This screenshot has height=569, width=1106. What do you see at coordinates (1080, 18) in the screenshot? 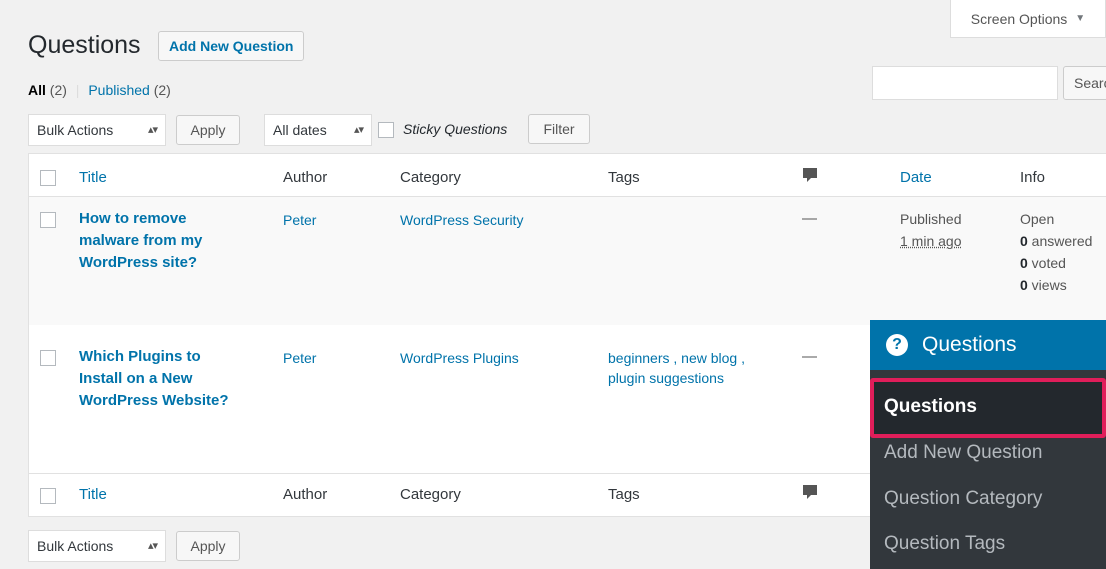
I see `caret-down-icon: ▼` at bounding box center [1080, 18].